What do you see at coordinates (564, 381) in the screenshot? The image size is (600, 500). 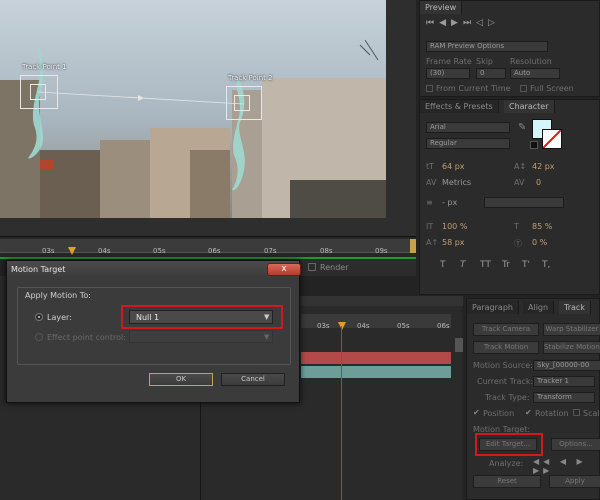 I see `current-track-dropdown: Tracker 1` at bounding box center [564, 381].